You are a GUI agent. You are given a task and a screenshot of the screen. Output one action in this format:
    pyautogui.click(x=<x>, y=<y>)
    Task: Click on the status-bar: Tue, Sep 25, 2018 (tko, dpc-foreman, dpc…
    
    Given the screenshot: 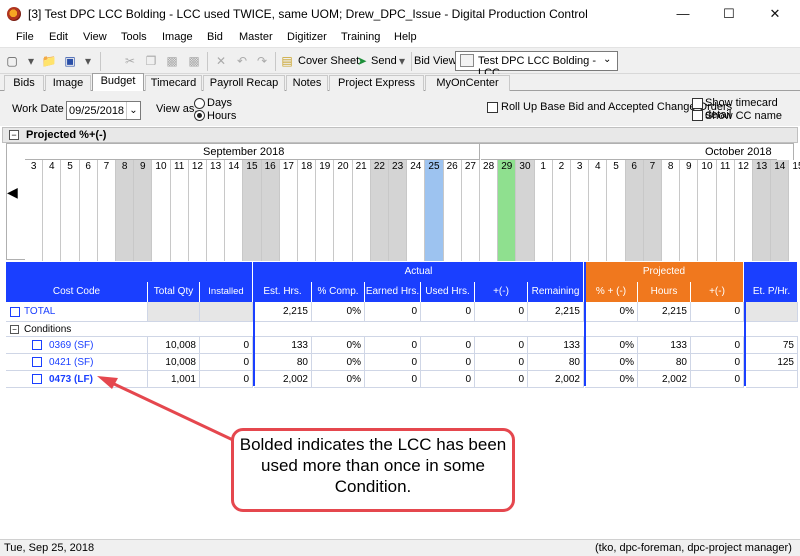 What is the action you would take?
    pyautogui.click(x=400, y=547)
    